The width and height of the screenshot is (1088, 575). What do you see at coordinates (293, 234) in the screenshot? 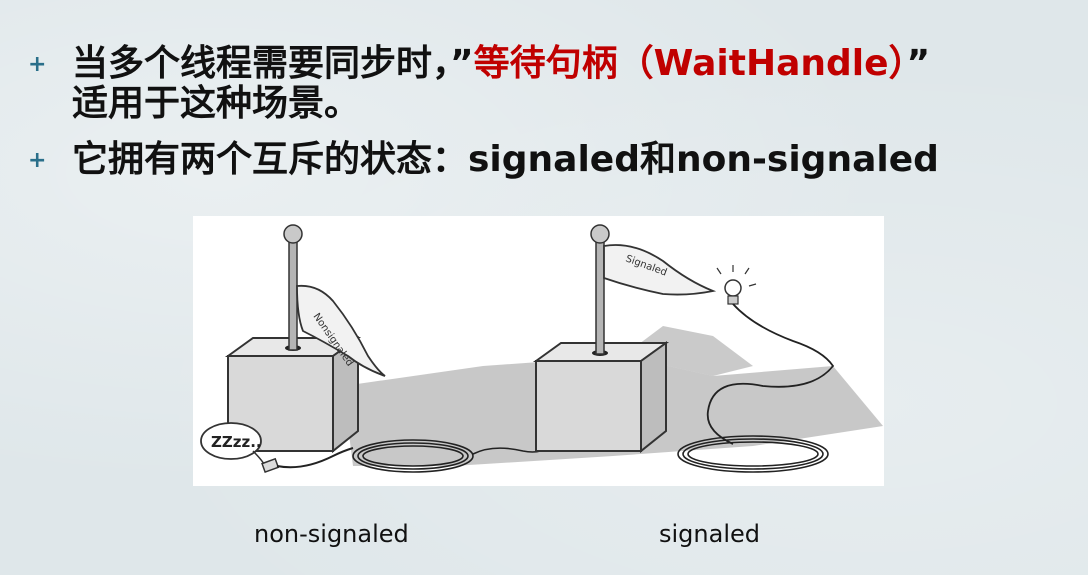
I see `left-pole-knob` at bounding box center [293, 234].